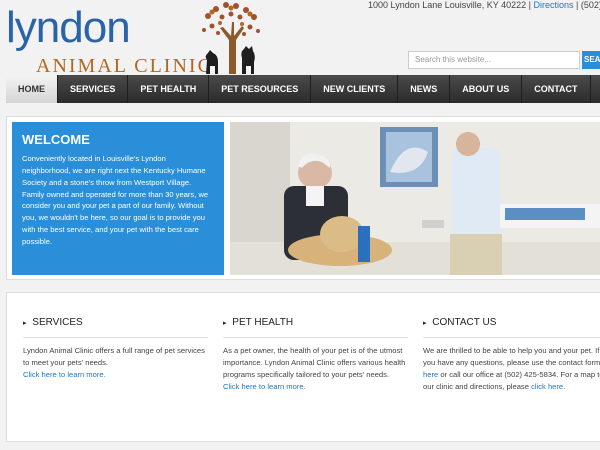 The width and height of the screenshot is (600, 450). Describe the element at coordinates (169, 89) in the screenshot. I see `nav-pet-health: PET HEALTH` at that location.